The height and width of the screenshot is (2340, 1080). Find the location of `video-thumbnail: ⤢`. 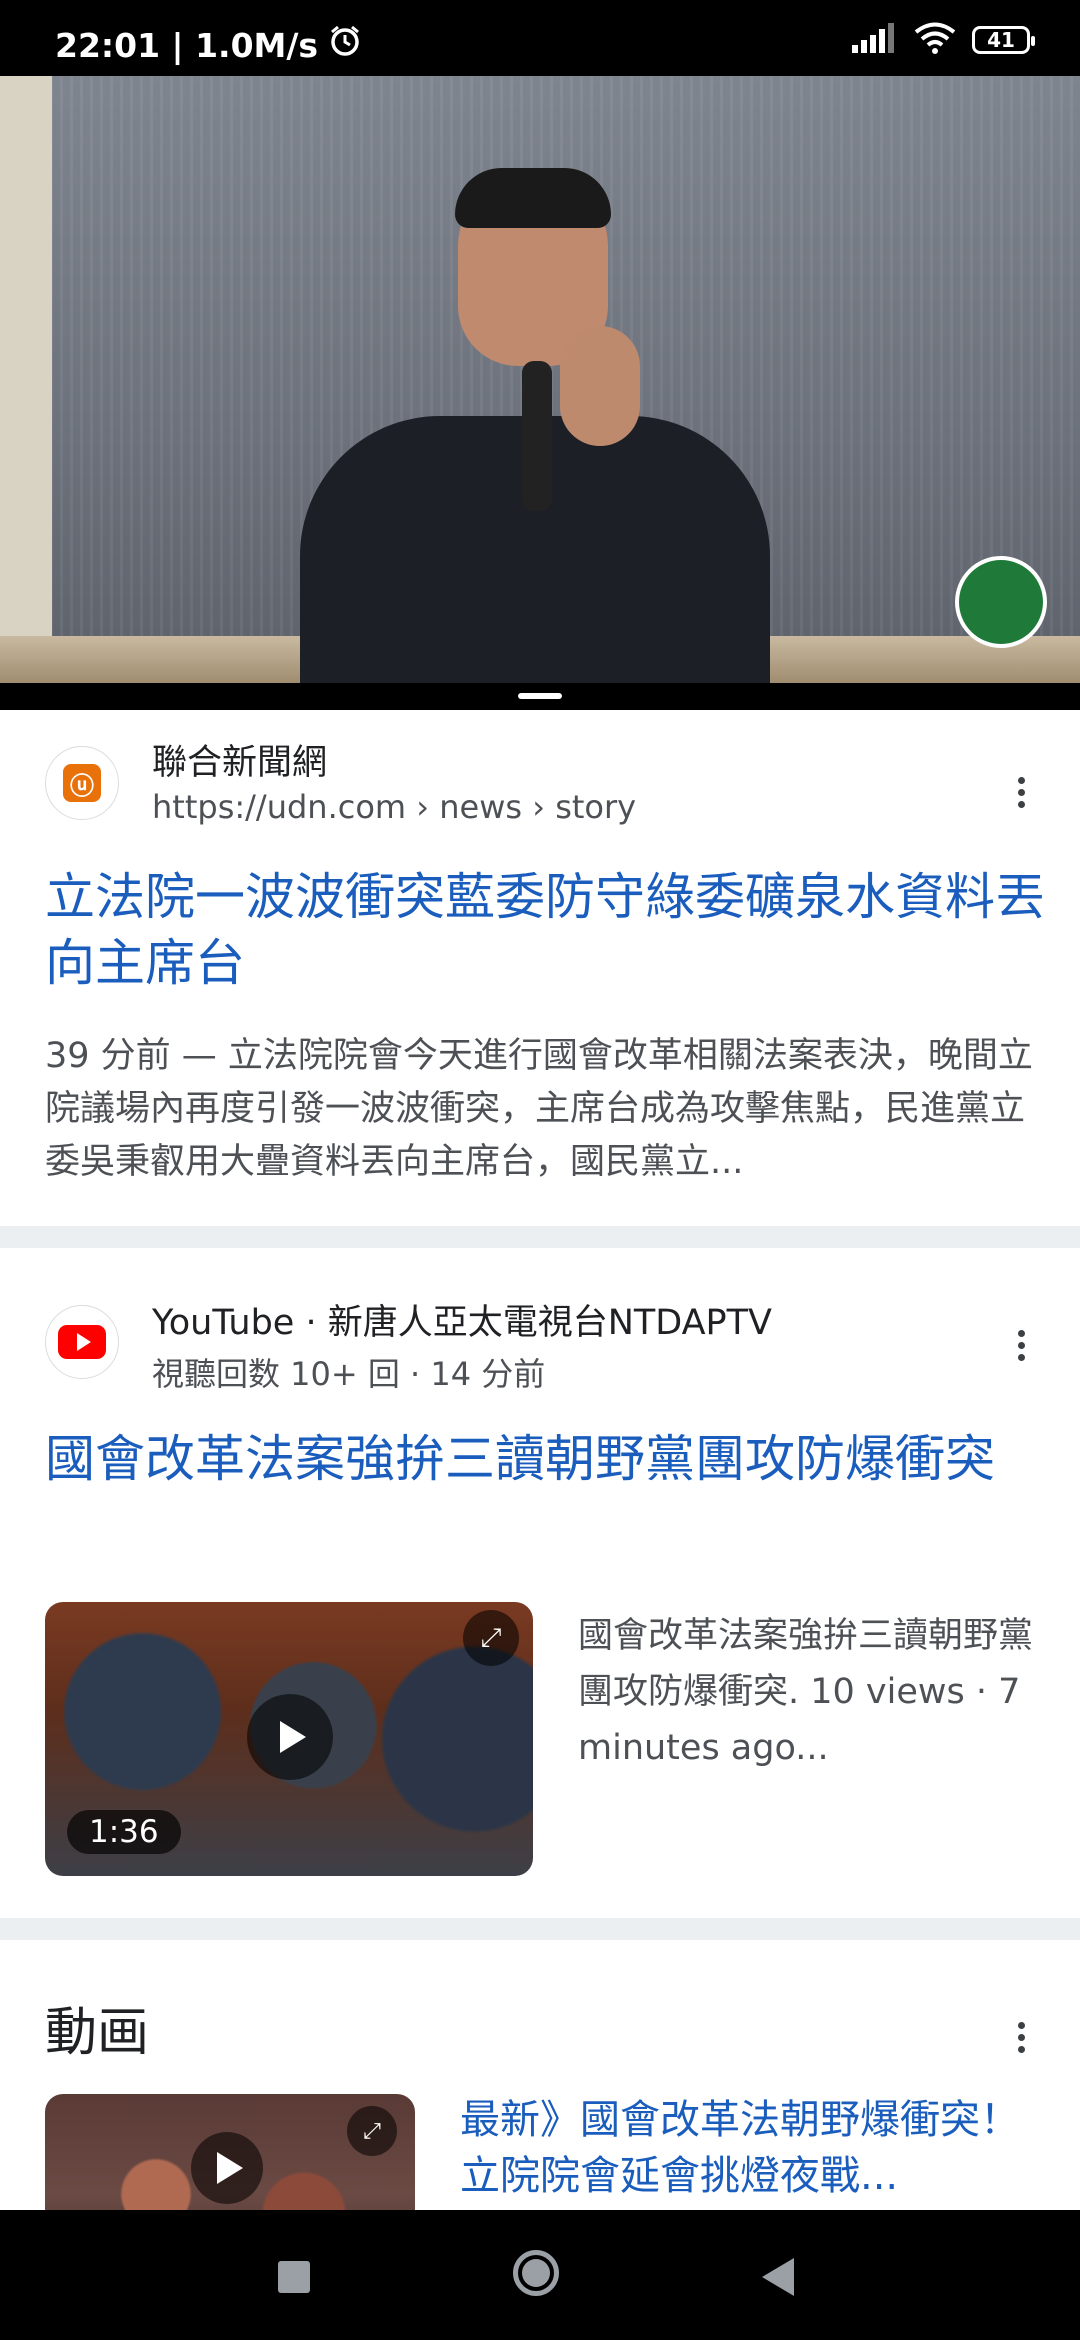

video-thumbnail: ⤢ is located at coordinates (230, 2152).